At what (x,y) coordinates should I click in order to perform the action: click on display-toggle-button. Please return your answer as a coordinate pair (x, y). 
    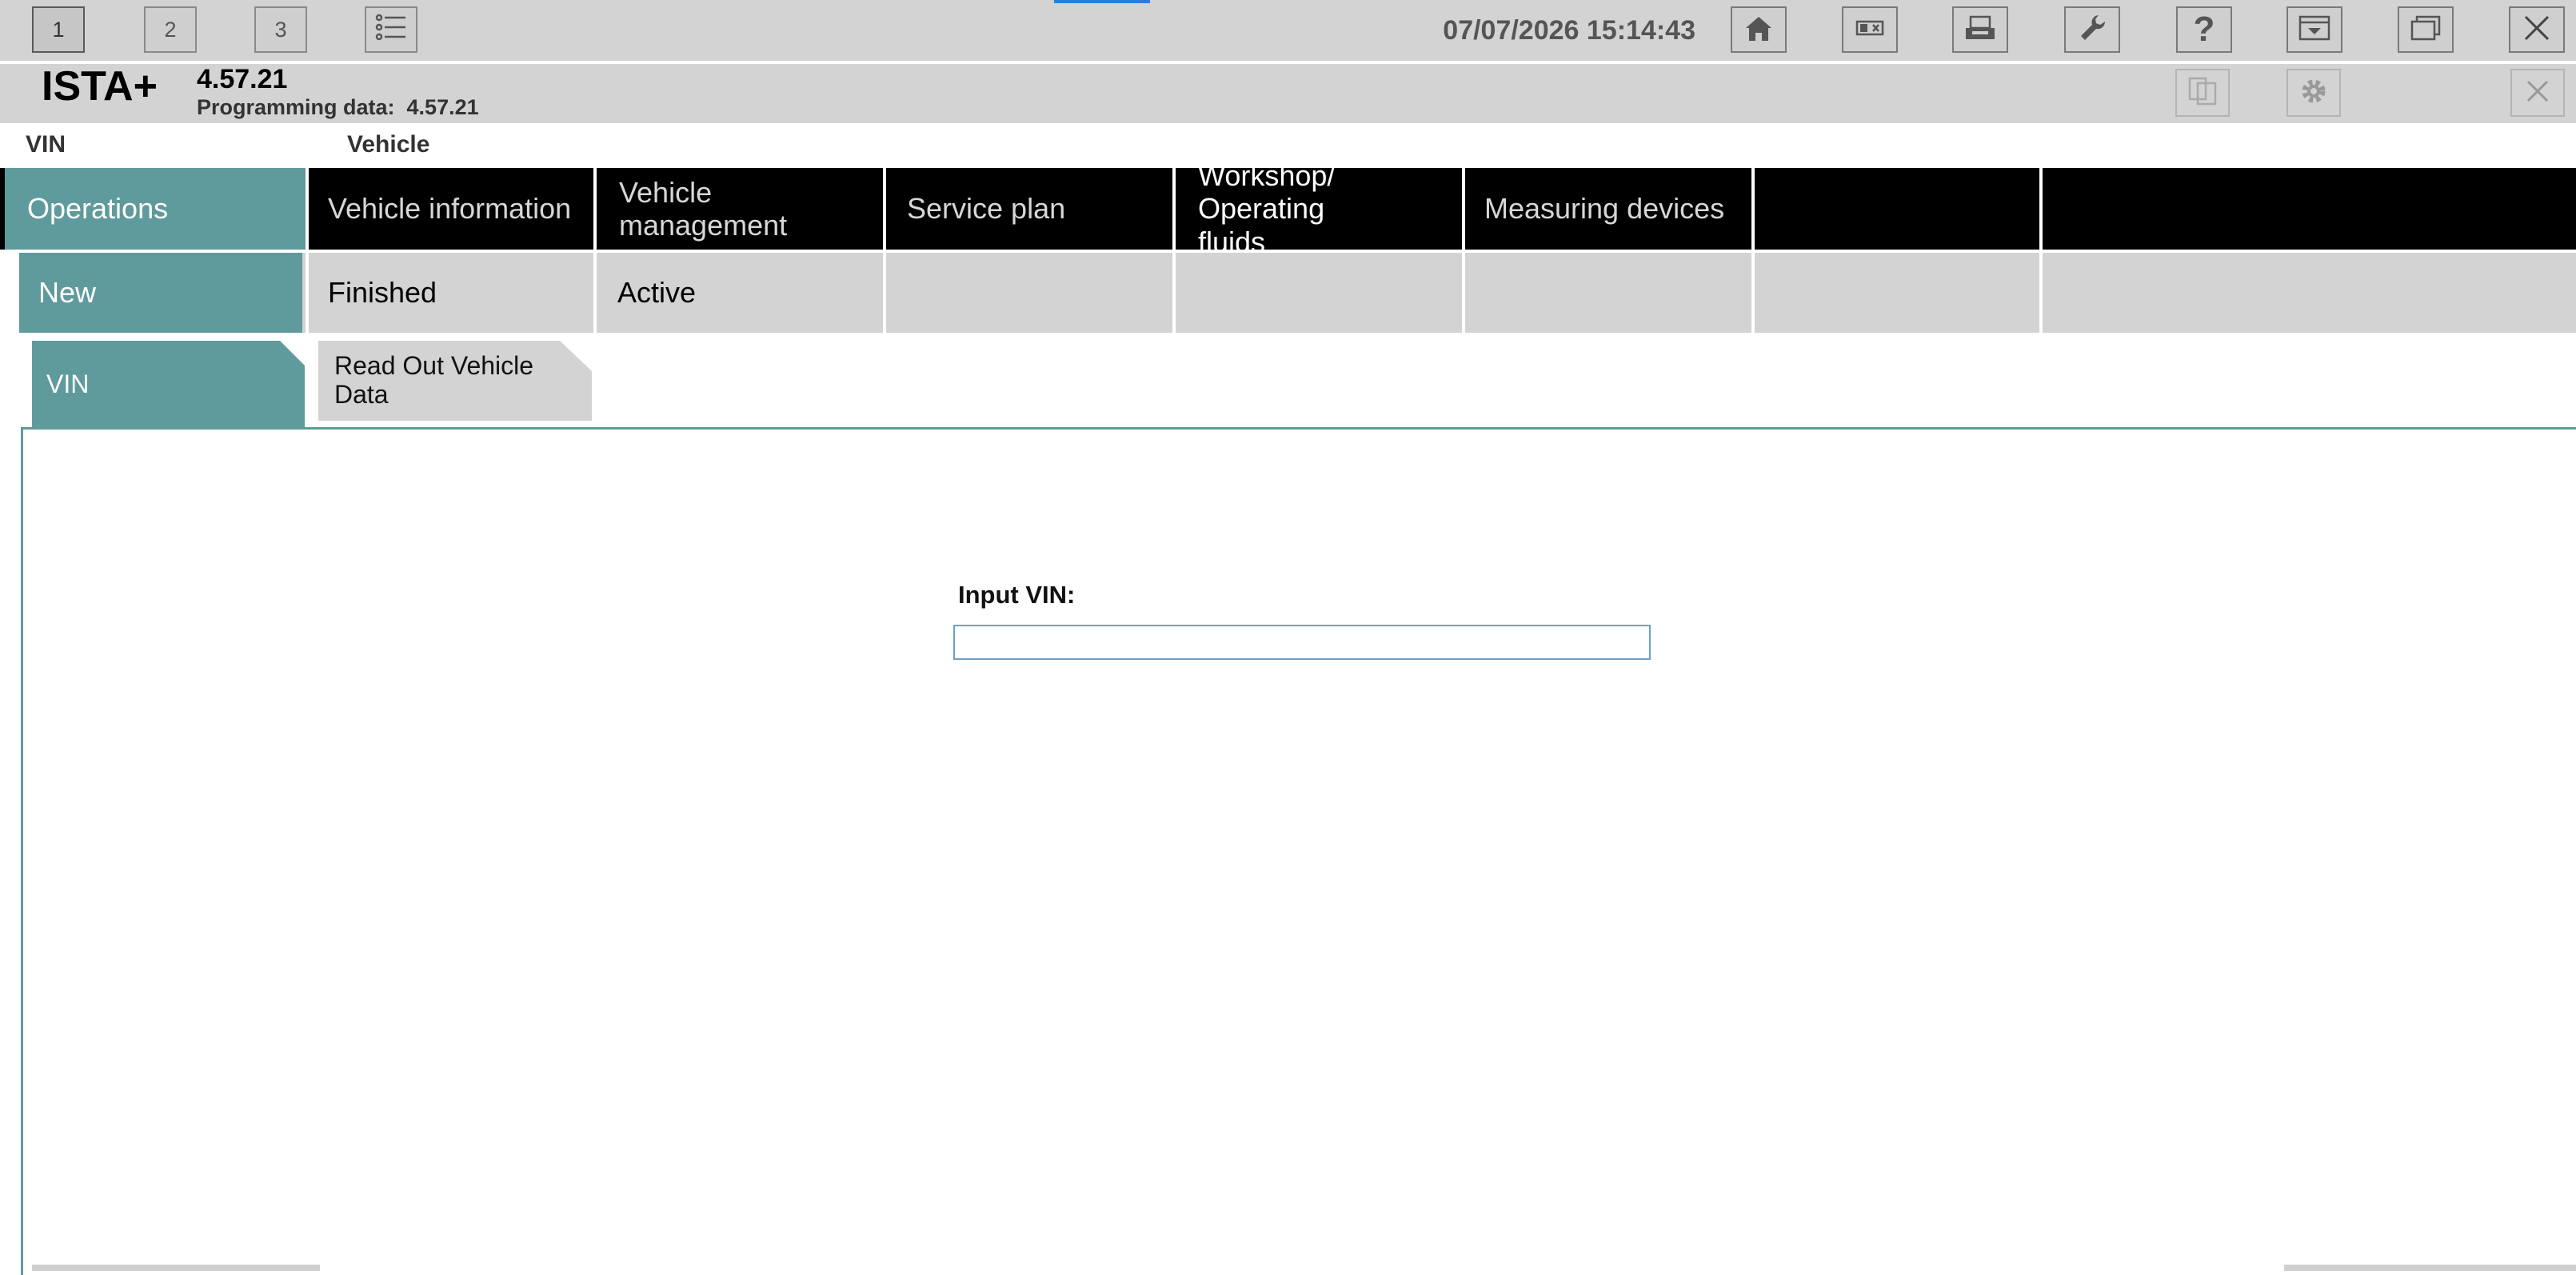
    Looking at the image, I should click on (1870, 30).